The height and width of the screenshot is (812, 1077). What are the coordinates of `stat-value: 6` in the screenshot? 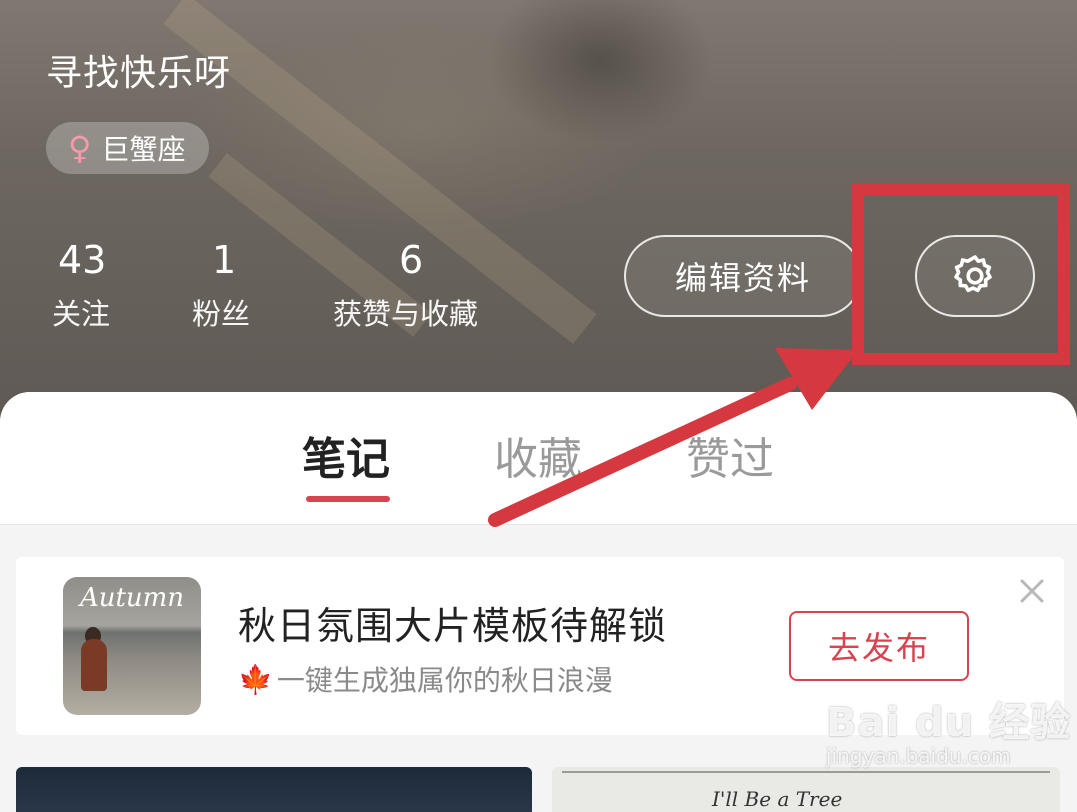 It's located at (411, 260).